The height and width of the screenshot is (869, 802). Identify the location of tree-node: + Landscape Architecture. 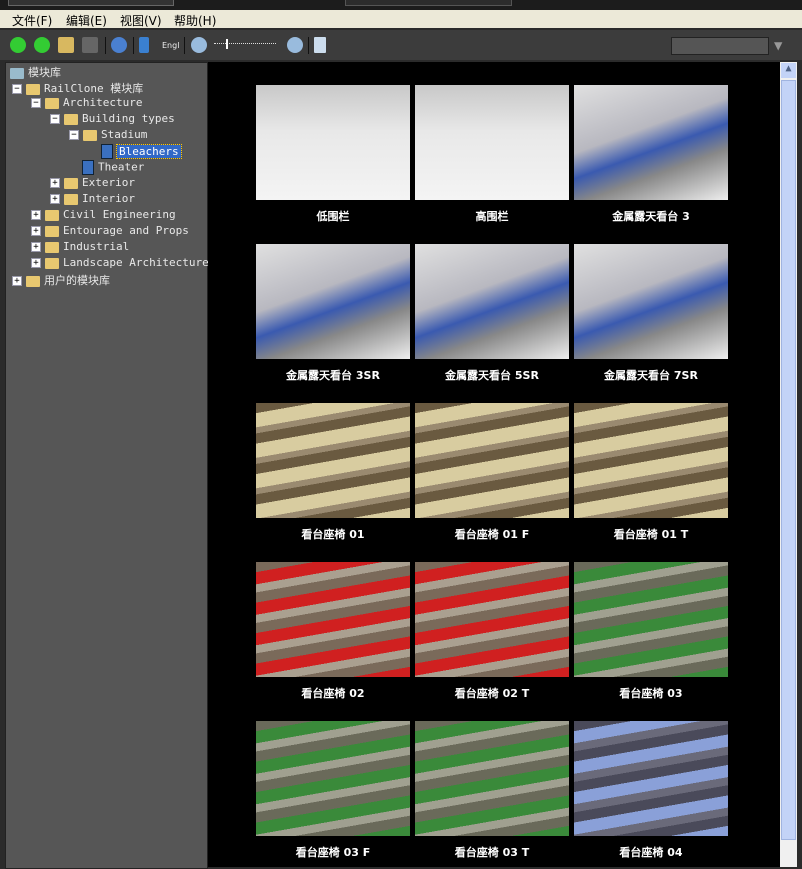
(120, 263).